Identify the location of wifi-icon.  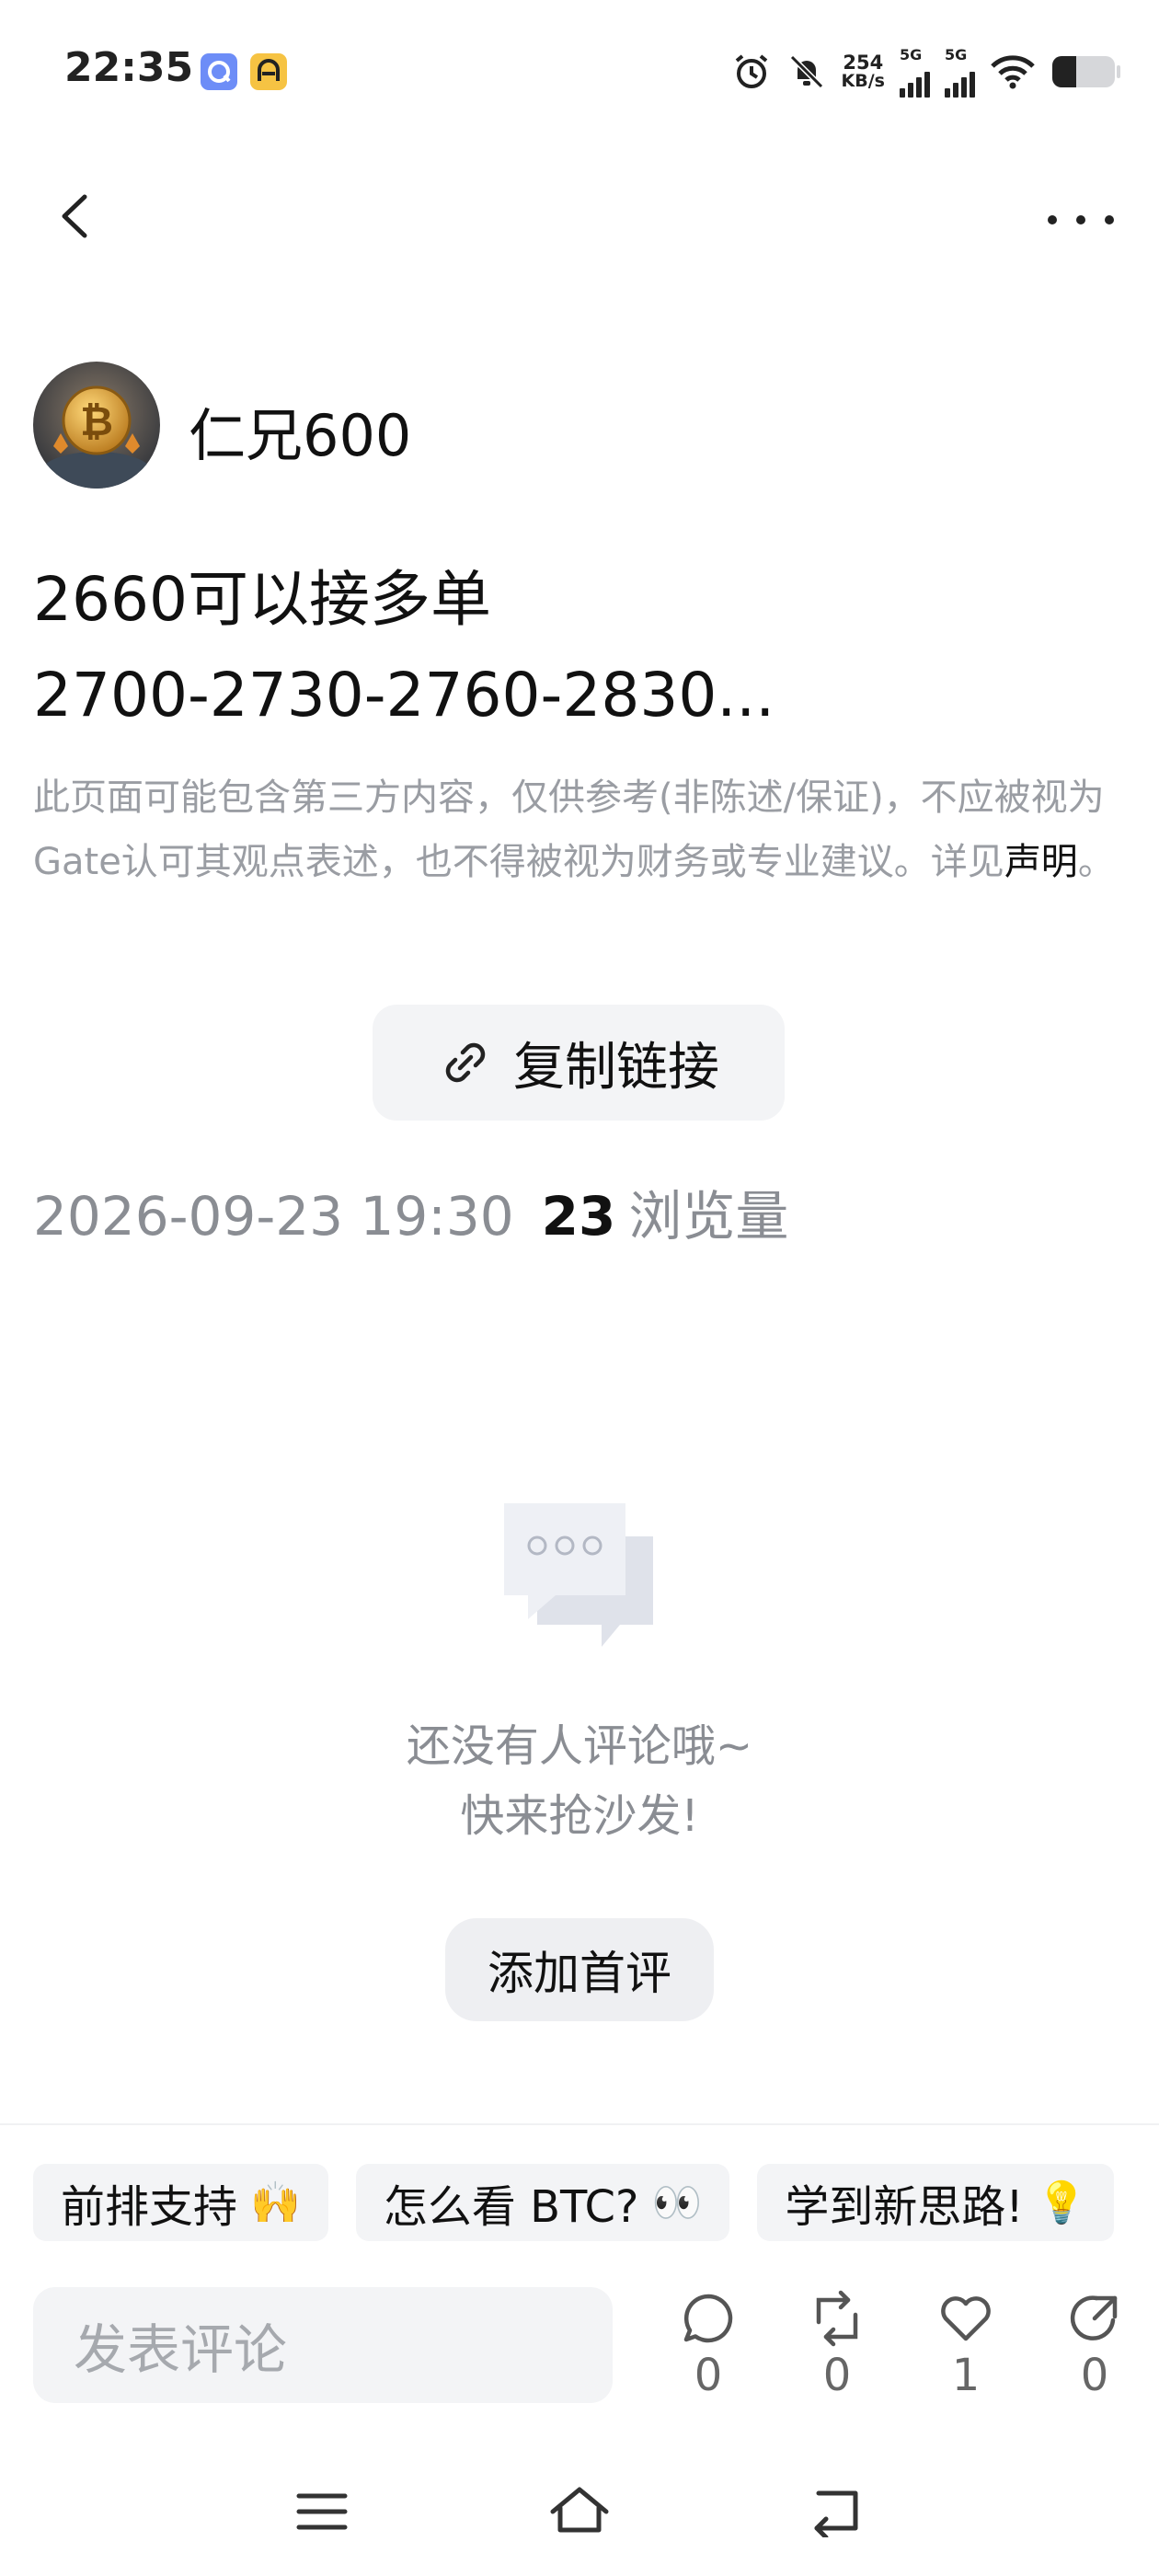
(1013, 72).